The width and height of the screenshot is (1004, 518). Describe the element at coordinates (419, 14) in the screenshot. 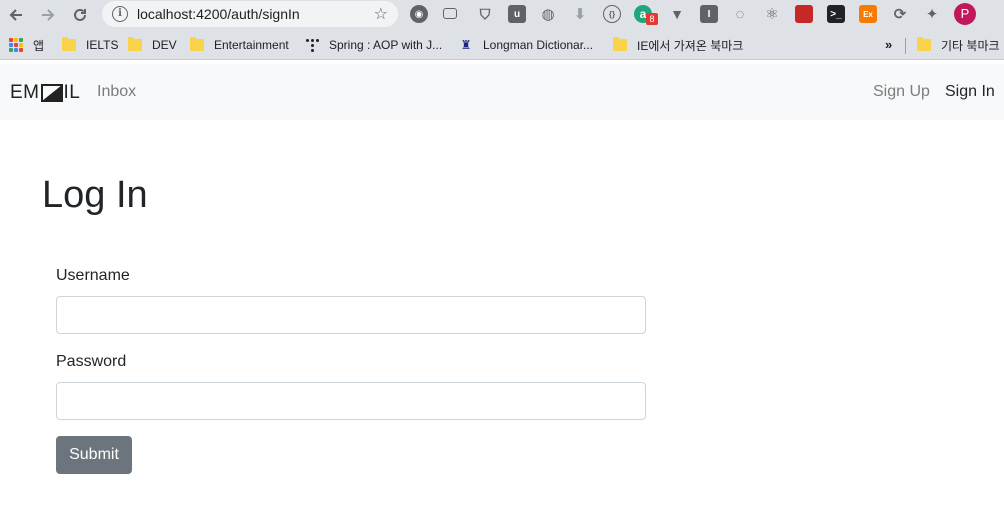

I see `extension-film-icon: ◉` at that location.